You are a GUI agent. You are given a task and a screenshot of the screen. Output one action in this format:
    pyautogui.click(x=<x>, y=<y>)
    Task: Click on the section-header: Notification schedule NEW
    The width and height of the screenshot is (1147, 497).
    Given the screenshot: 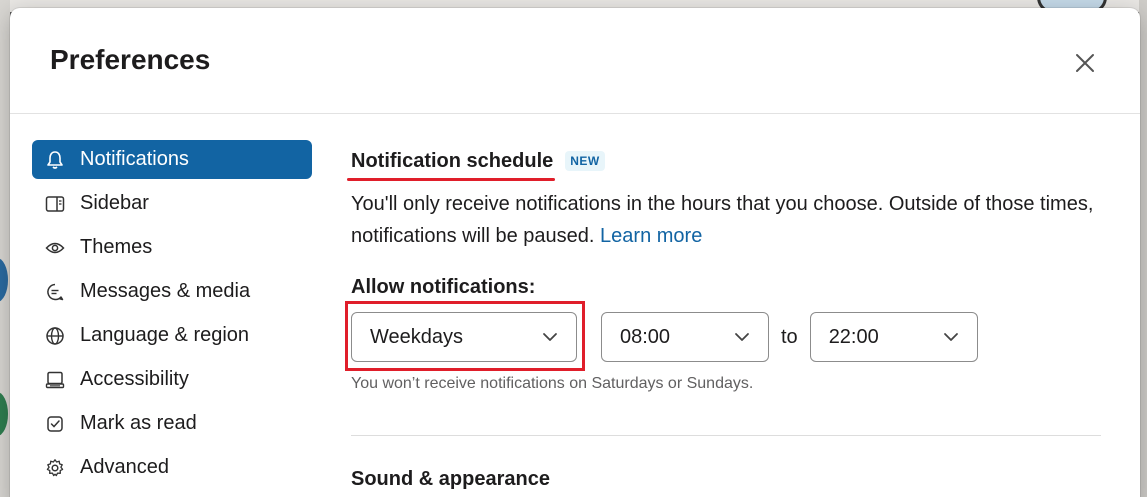 What is the action you would take?
    pyautogui.click(x=729, y=164)
    